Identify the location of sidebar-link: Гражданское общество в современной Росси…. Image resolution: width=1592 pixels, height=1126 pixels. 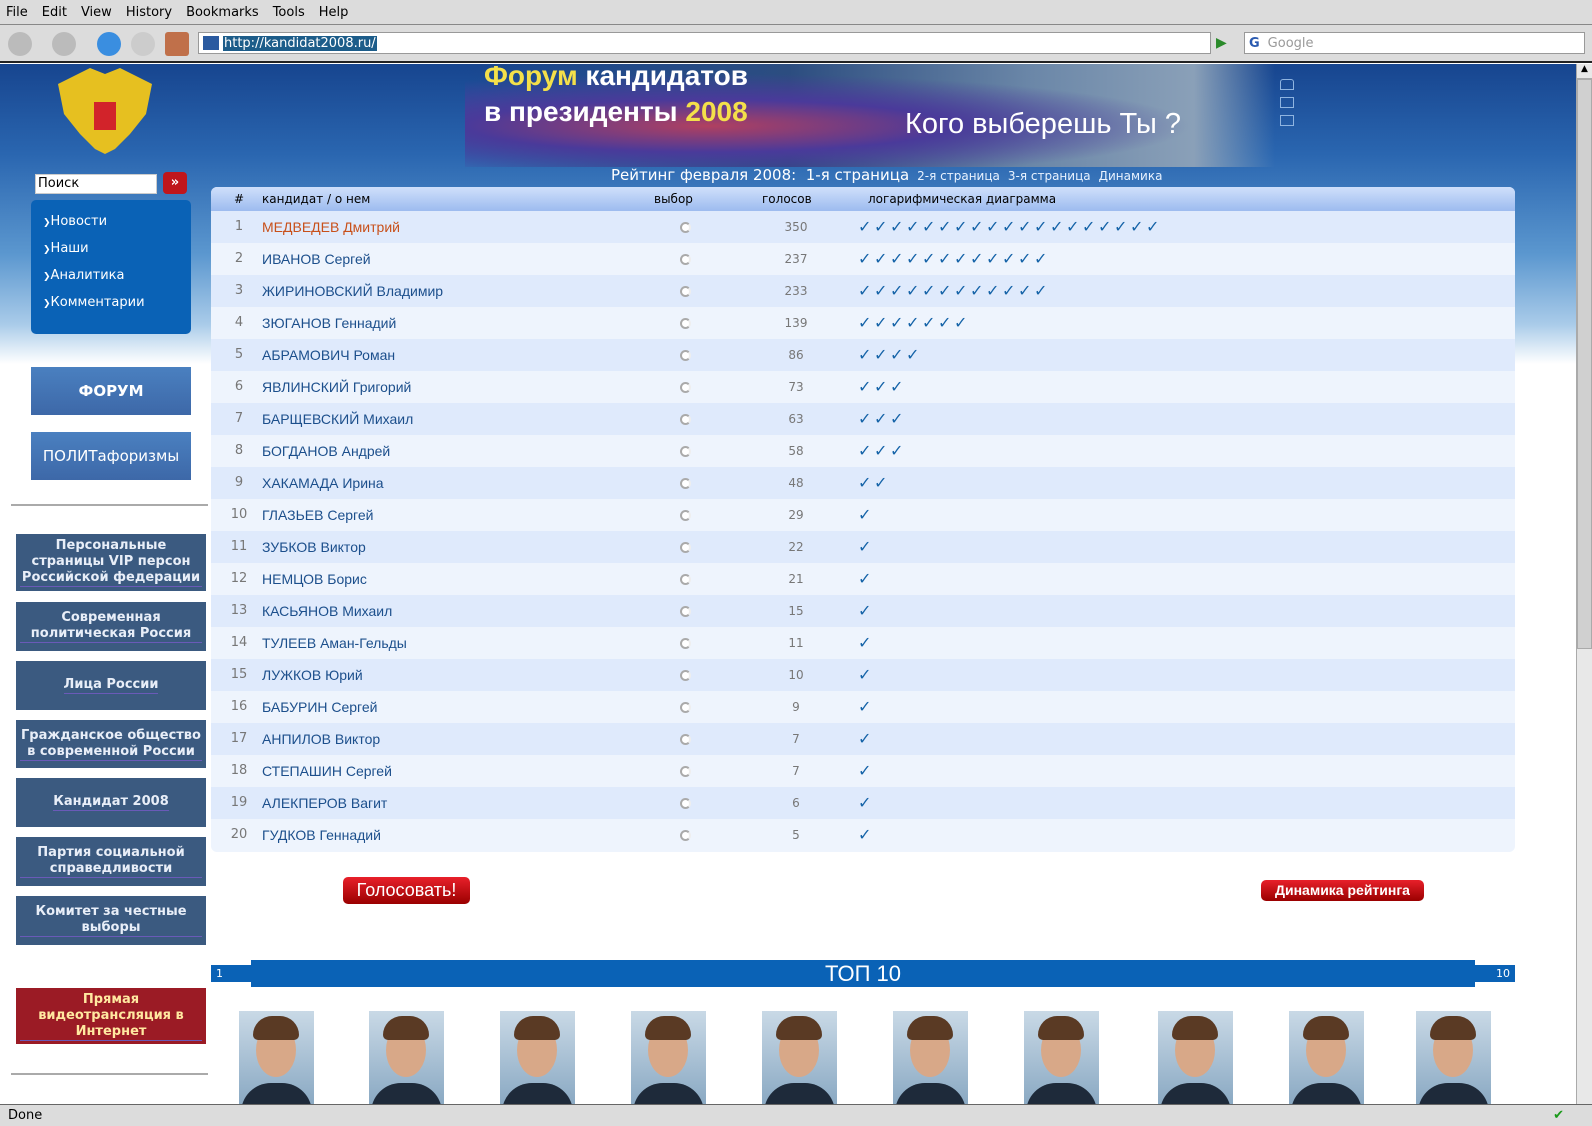
(111, 744).